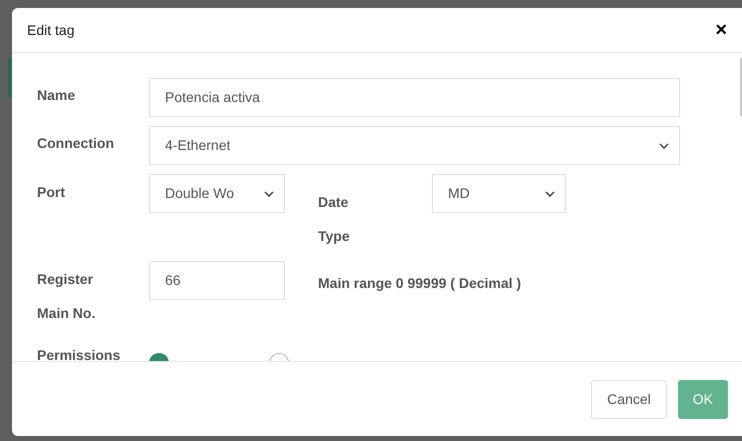 Image resolution: width=742 pixels, height=441 pixels. I want to click on field-label: Name, so click(56, 95).